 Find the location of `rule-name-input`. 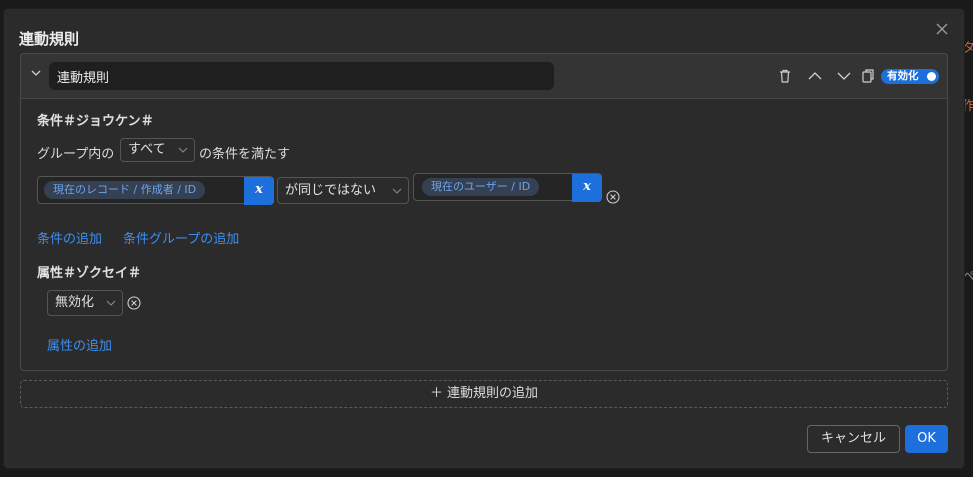

rule-name-input is located at coordinates (301, 76).